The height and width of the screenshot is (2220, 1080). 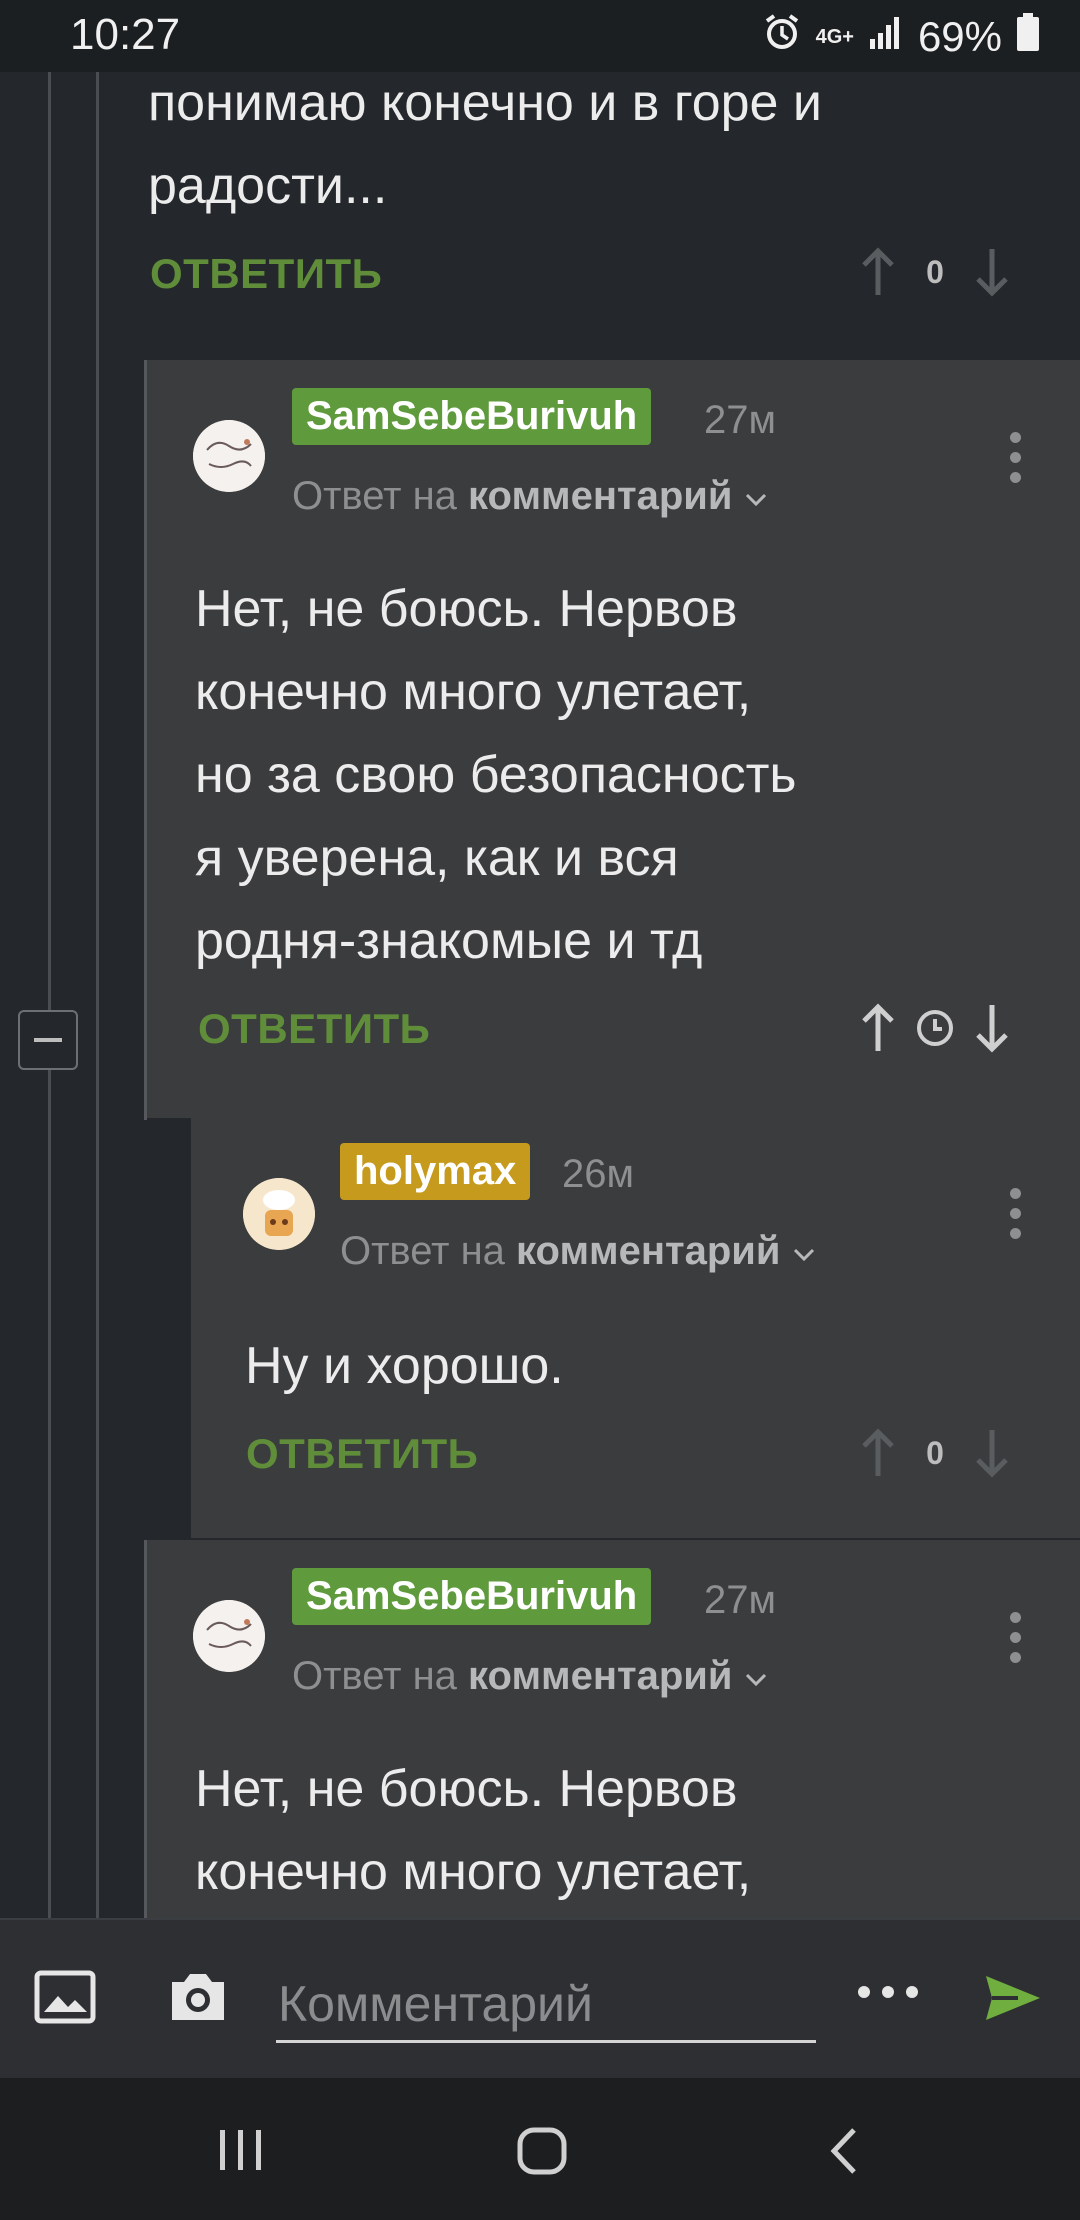 I want to click on minus-icon, so click(x=48, y=1040).